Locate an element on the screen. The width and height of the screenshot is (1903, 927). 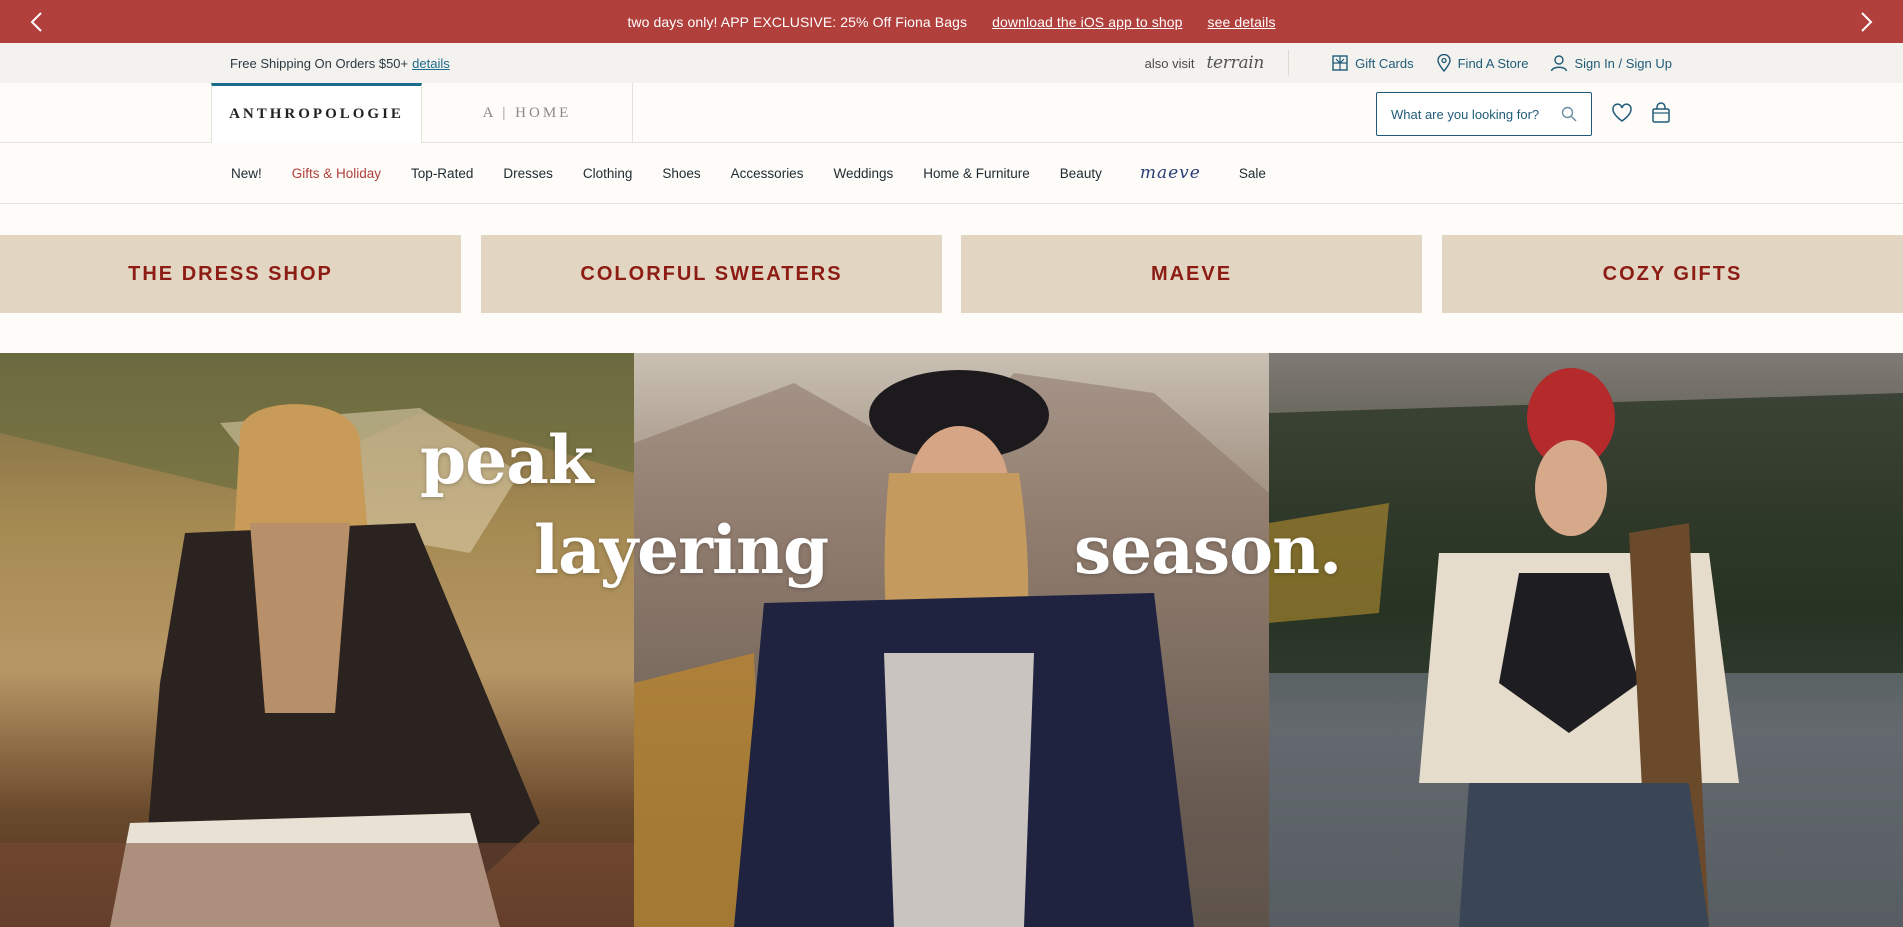
hero-headline-word-1: peak is located at coordinates (507, 460).